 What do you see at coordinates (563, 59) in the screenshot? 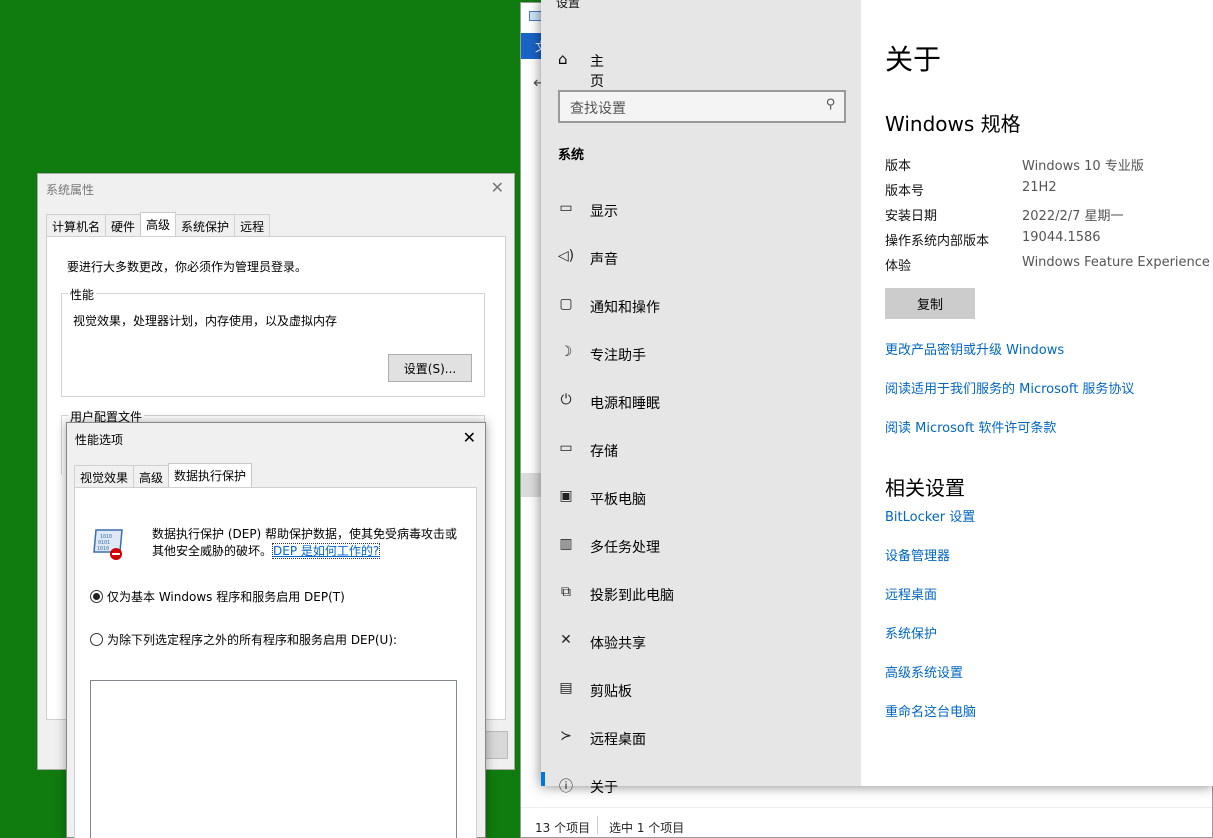
I see `home-icon: ⌂` at bounding box center [563, 59].